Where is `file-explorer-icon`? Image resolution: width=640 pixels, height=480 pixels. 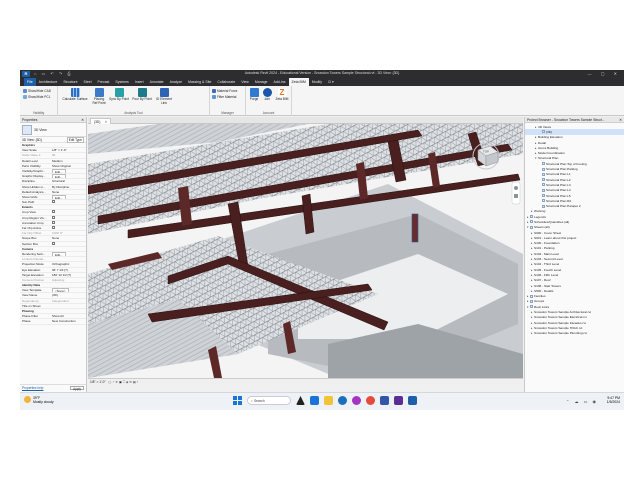
file-explorer-icon is located at coordinates (328, 400).